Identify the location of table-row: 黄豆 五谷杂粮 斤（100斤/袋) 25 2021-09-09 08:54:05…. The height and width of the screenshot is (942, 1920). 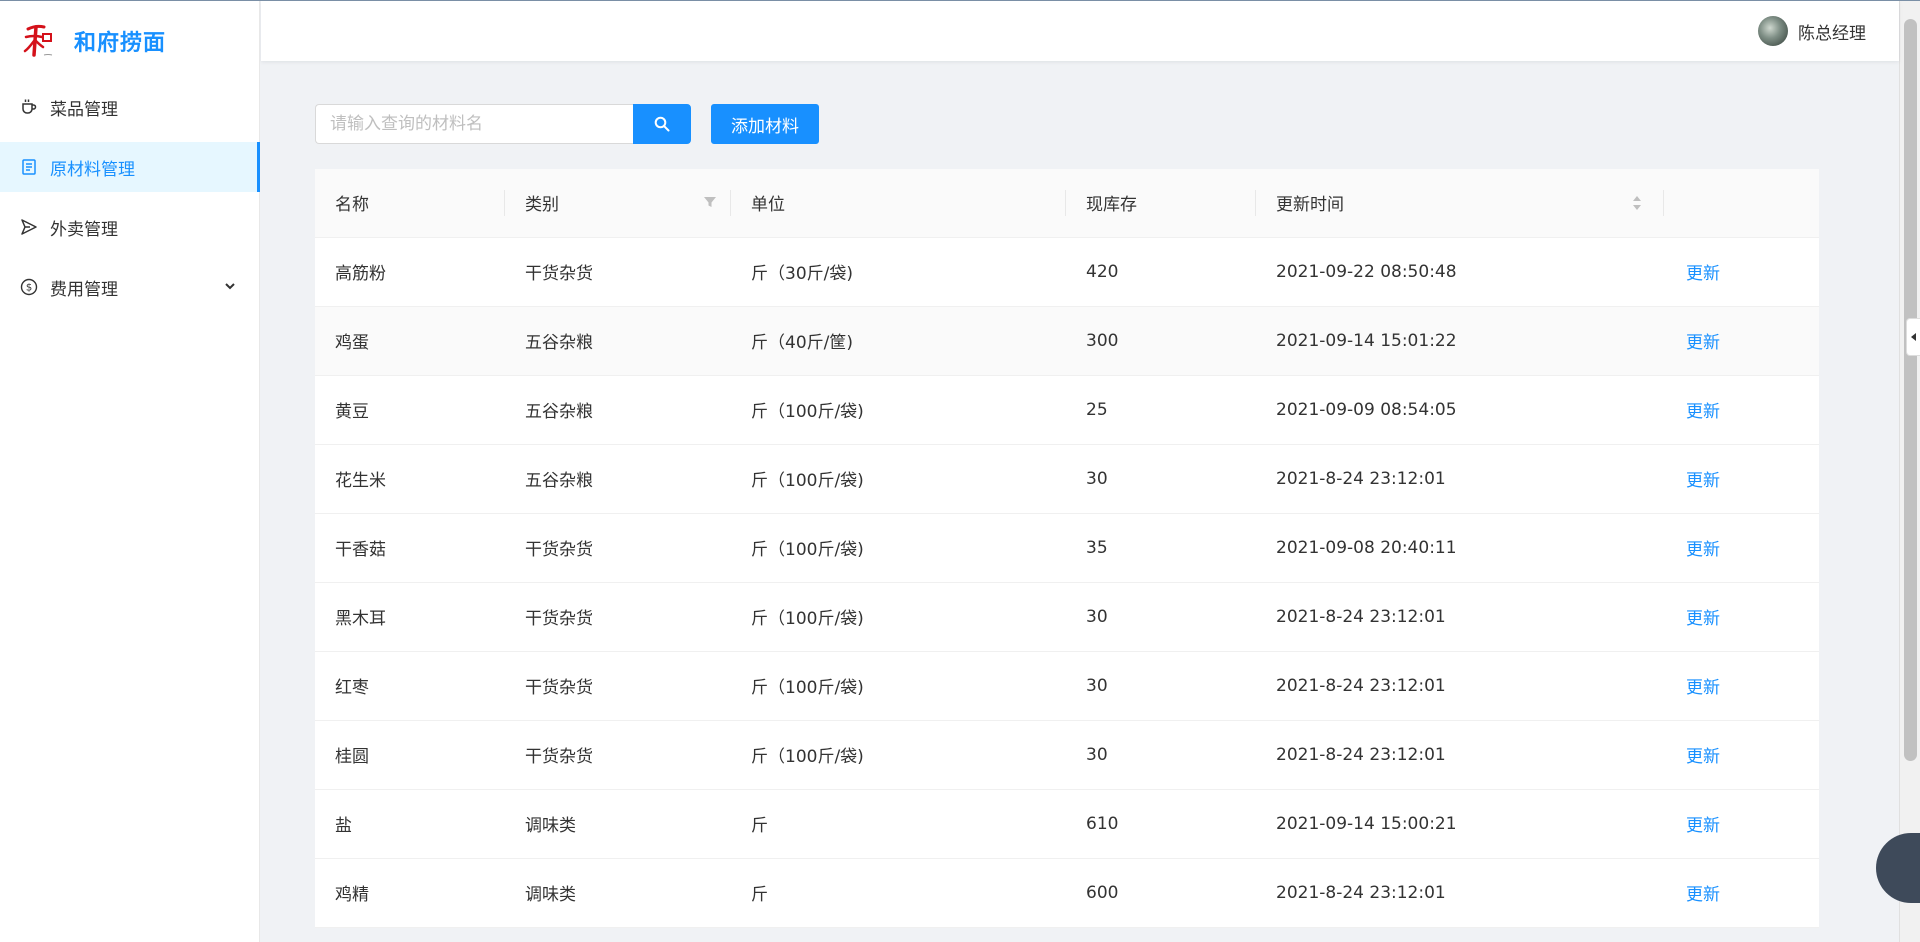
(1067, 410).